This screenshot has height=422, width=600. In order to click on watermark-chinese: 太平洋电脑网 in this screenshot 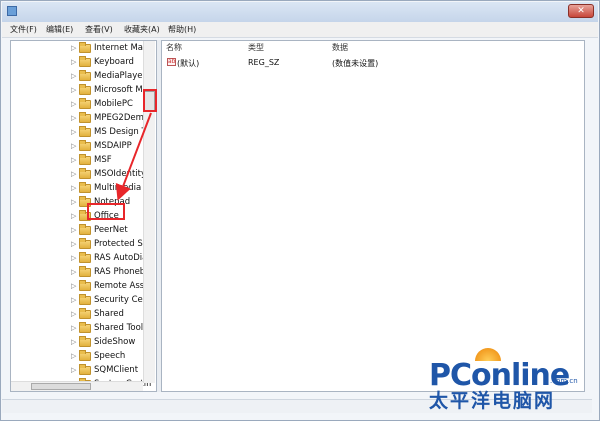, I will do `click(492, 401)`.